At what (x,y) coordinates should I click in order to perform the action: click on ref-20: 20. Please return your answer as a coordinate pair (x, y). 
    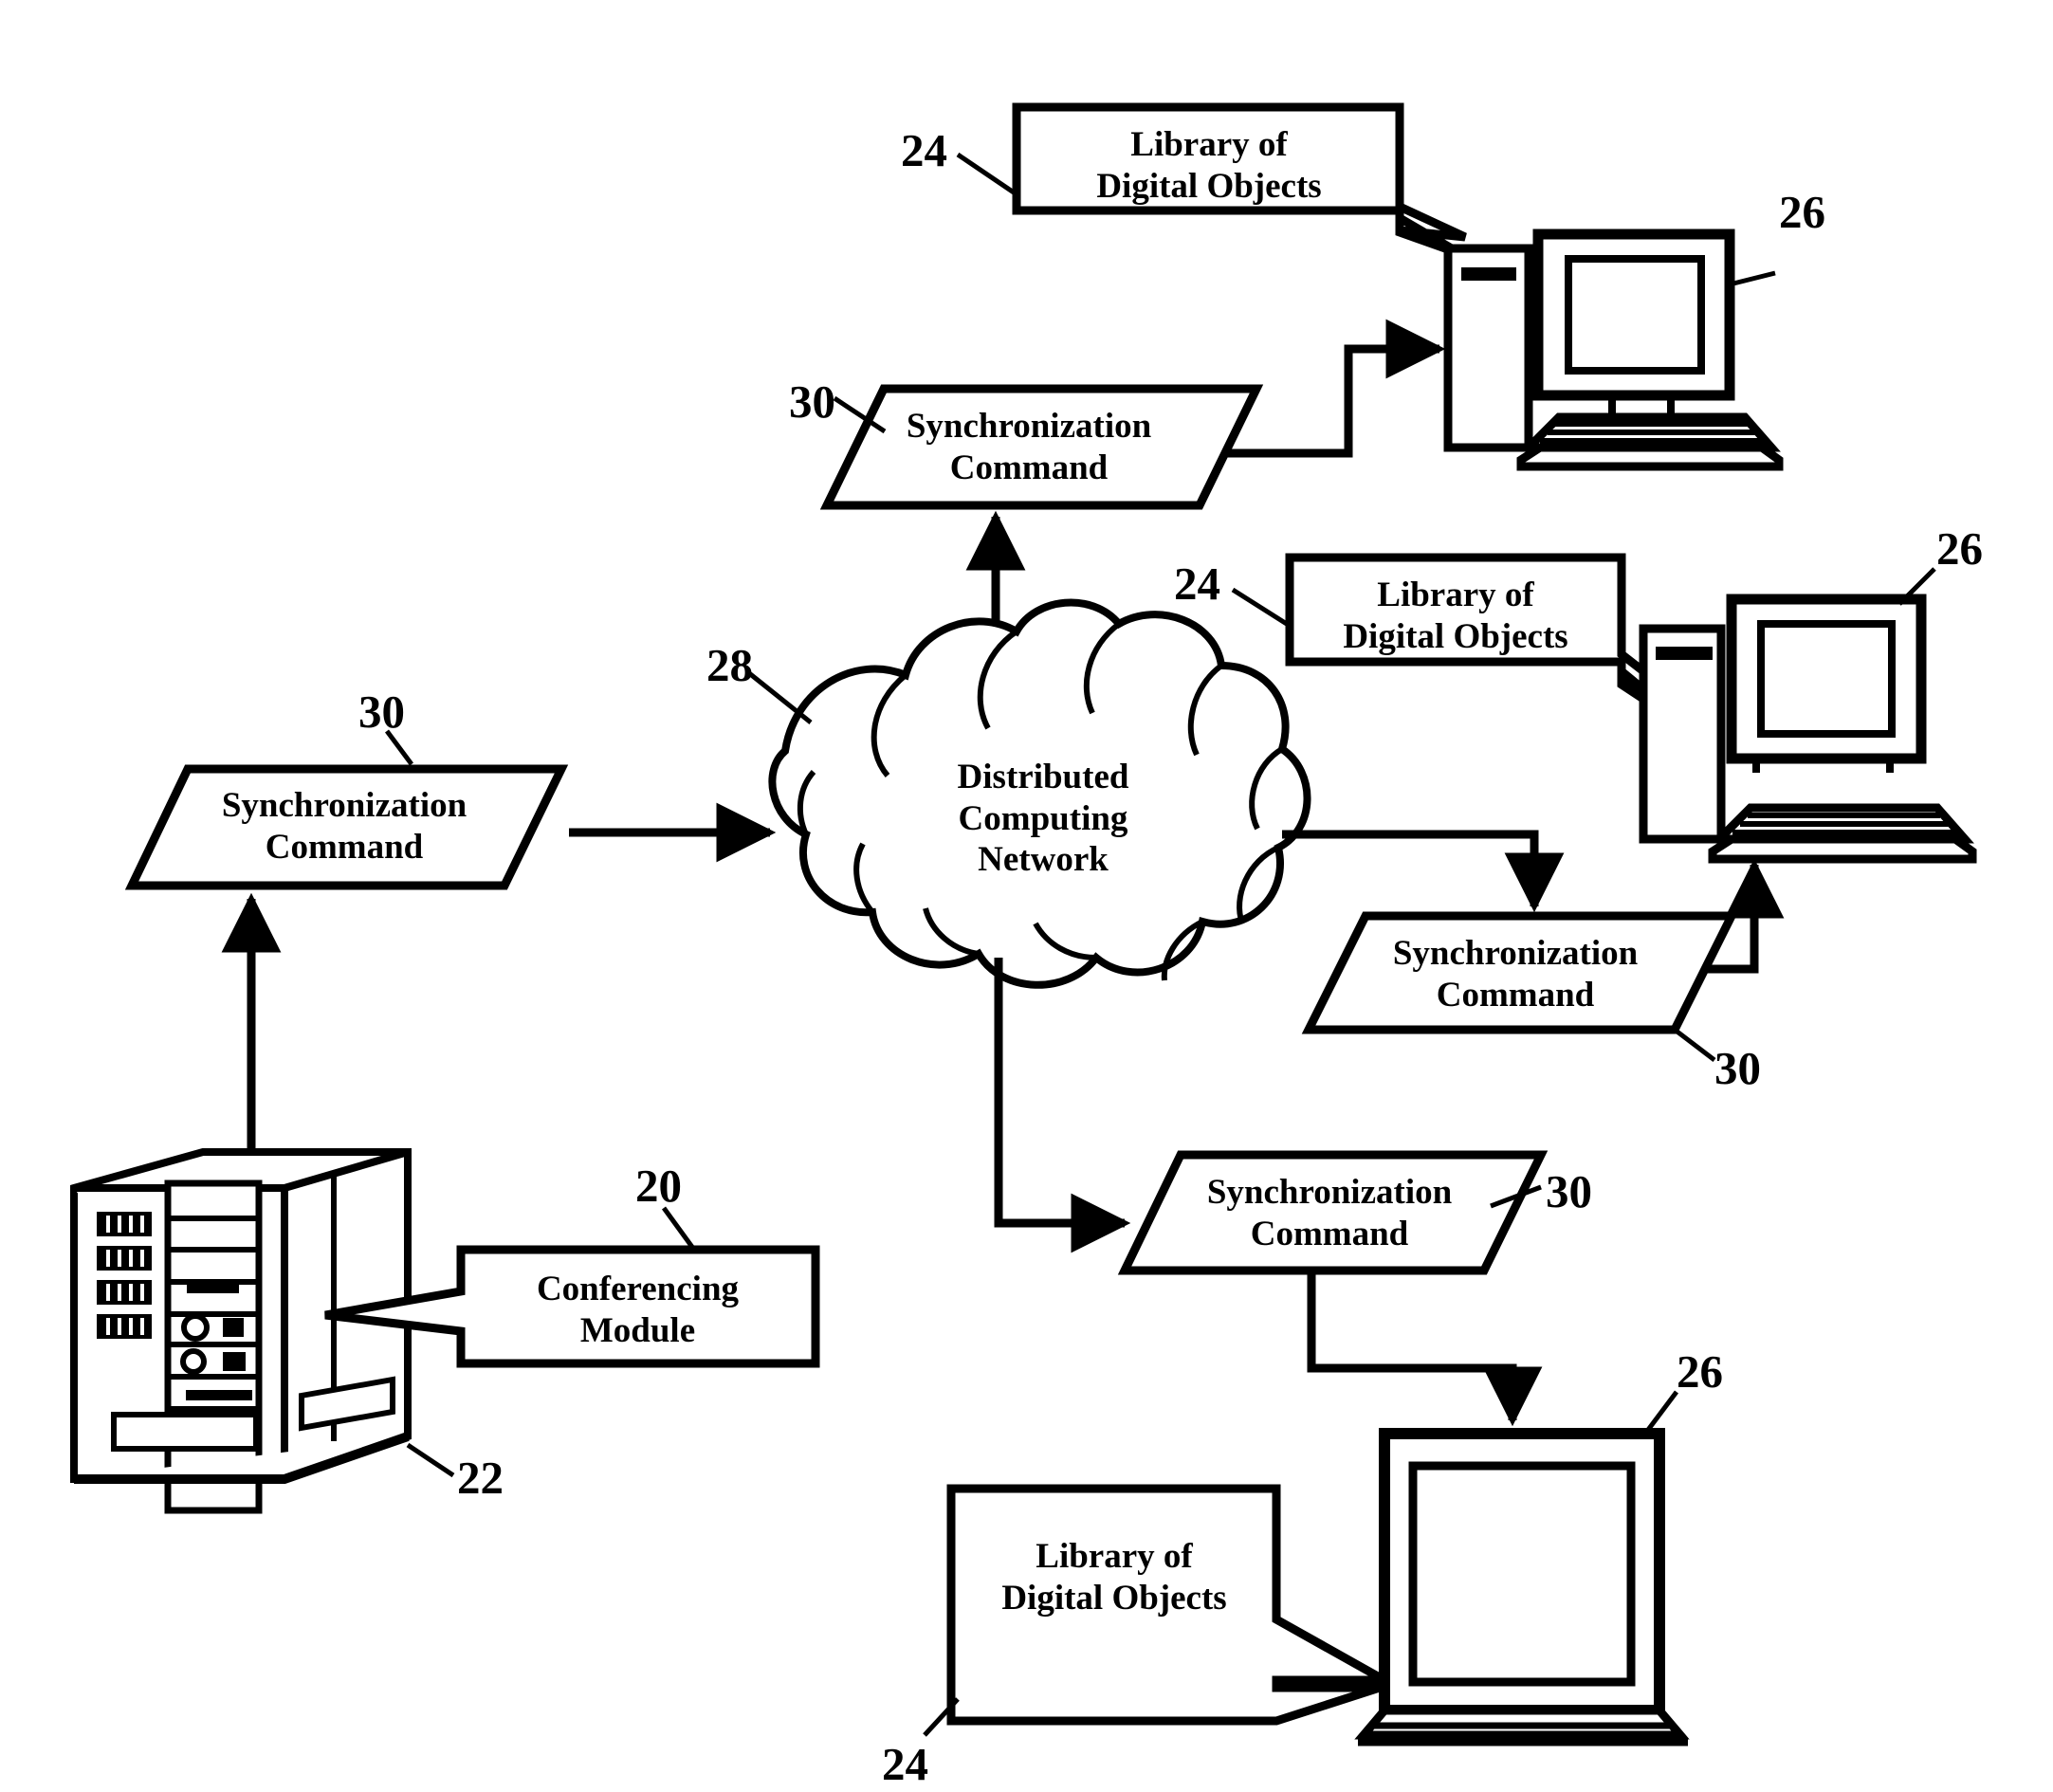
    Looking at the image, I should click on (658, 1186).